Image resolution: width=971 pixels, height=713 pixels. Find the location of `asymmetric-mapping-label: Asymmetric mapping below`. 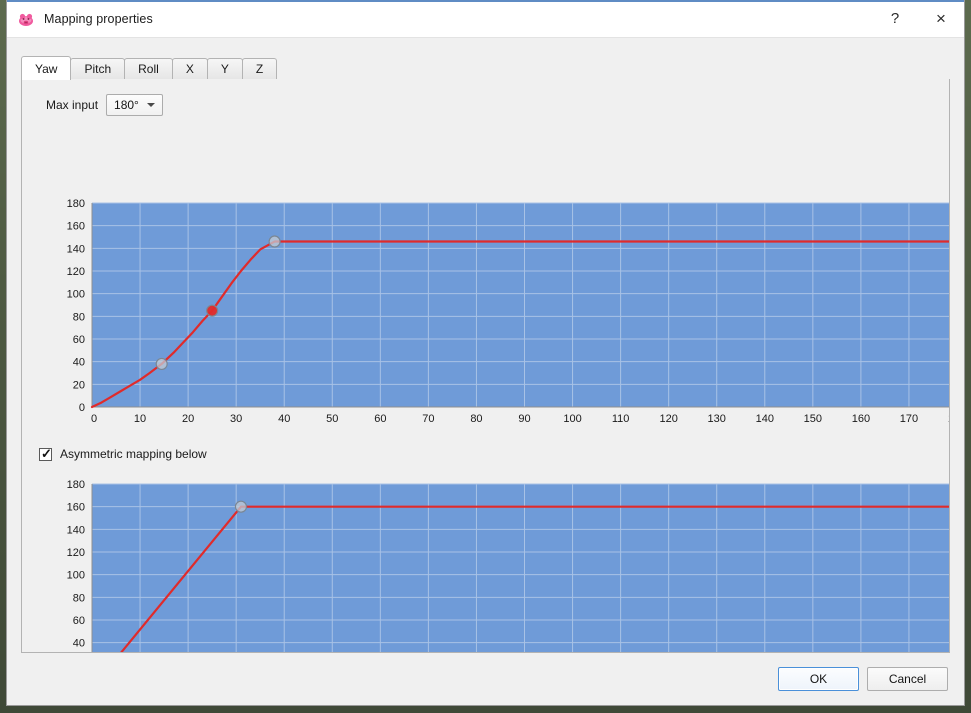

asymmetric-mapping-label: Asymmetric mapping below is located at coordinates (133, 454).